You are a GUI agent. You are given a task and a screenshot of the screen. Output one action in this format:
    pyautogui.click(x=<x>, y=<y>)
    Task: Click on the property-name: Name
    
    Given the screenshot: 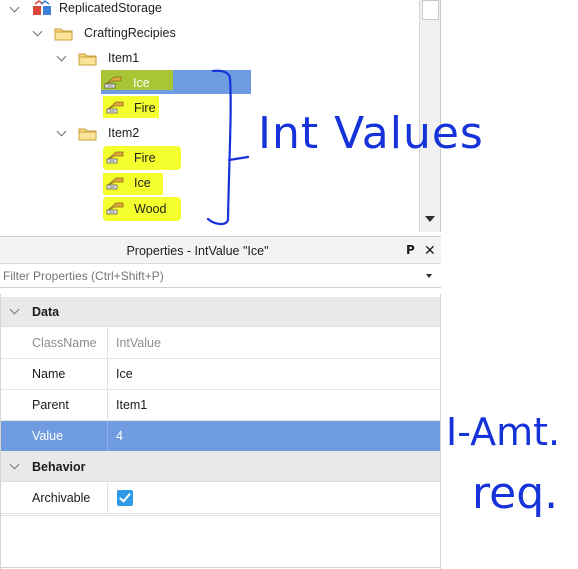 What is the action you would take?
    pyautogui.click(x=54, y=374)
    